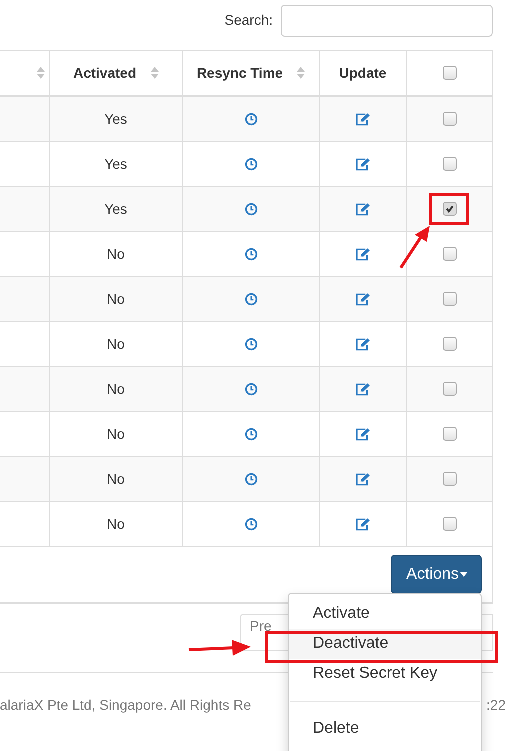 The height and width of the screenshot is (751, 506). What do you see at coordinates (385, 644) in the screenshot?
I see `menu-item: Deactivate` at bounding box center [385, 644].